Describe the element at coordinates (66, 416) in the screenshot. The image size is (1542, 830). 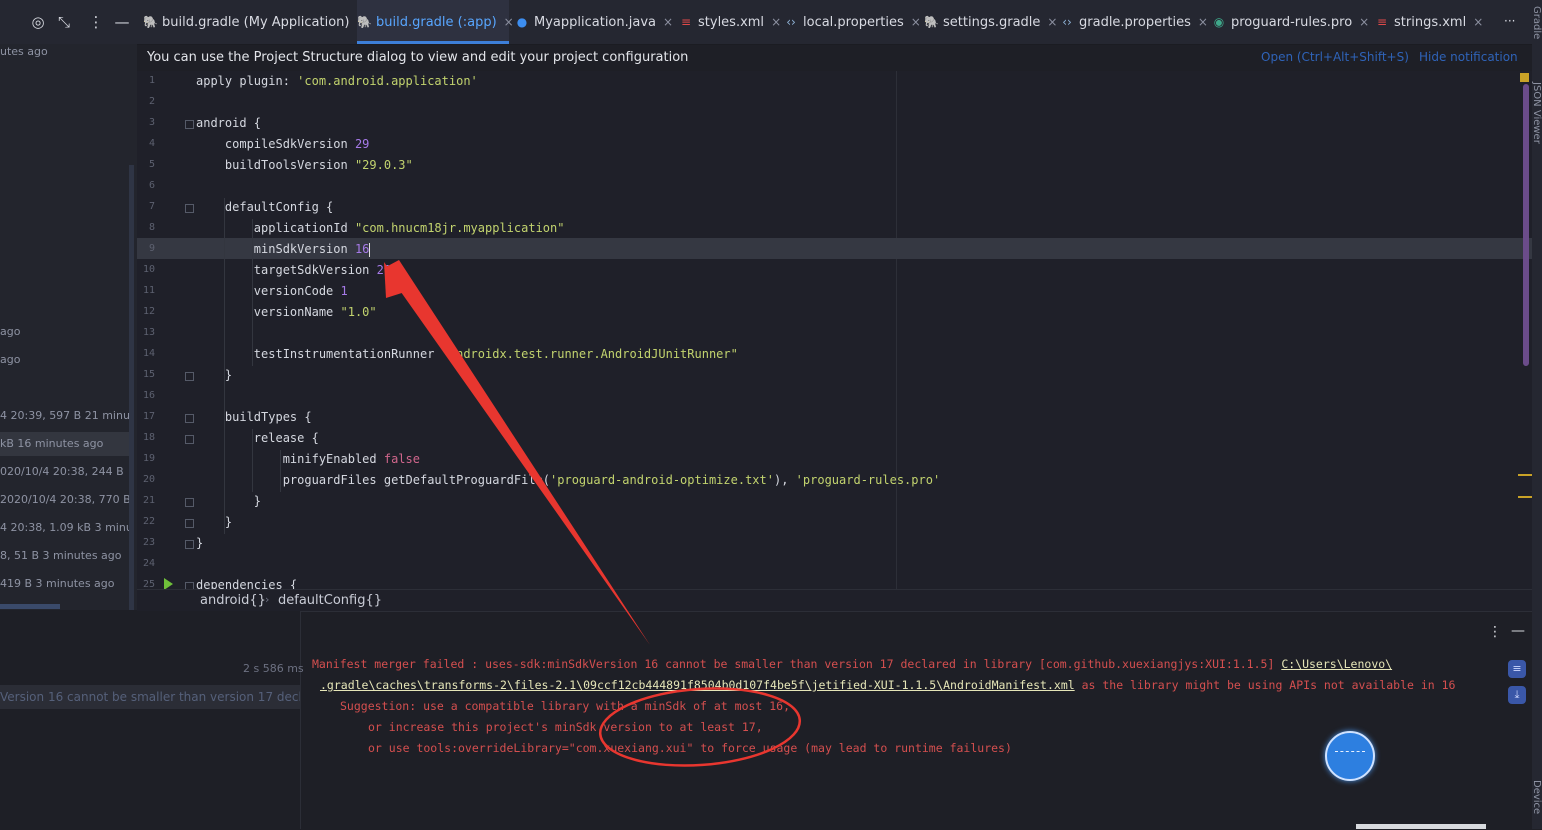
I see `history-entry: 4 20:39, 597 B 21 minutes a` at that location.